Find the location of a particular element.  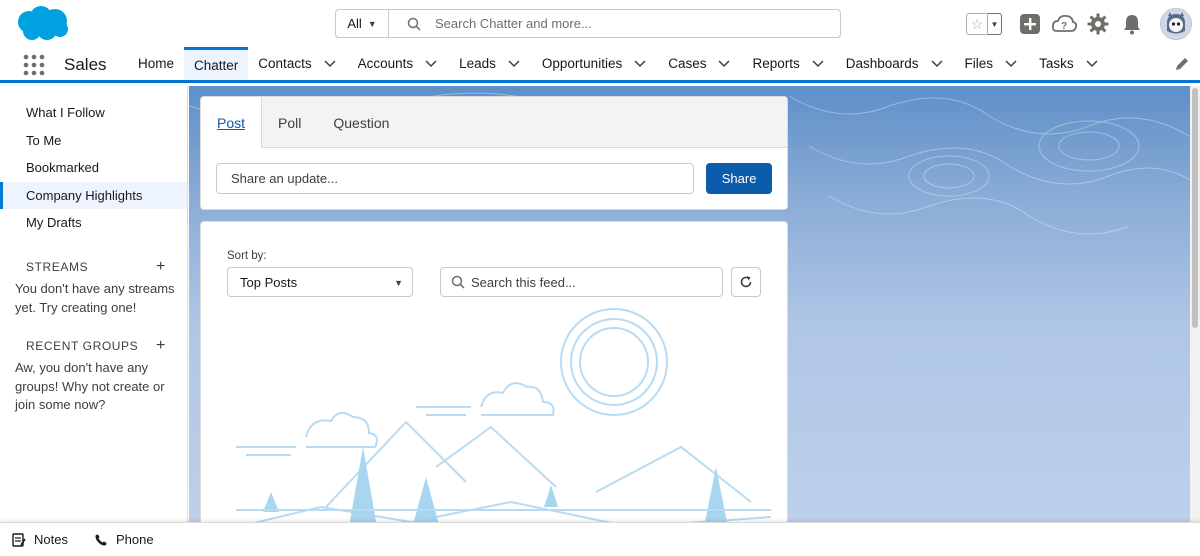

tab-label: Post is located at coordinates (231, 122).